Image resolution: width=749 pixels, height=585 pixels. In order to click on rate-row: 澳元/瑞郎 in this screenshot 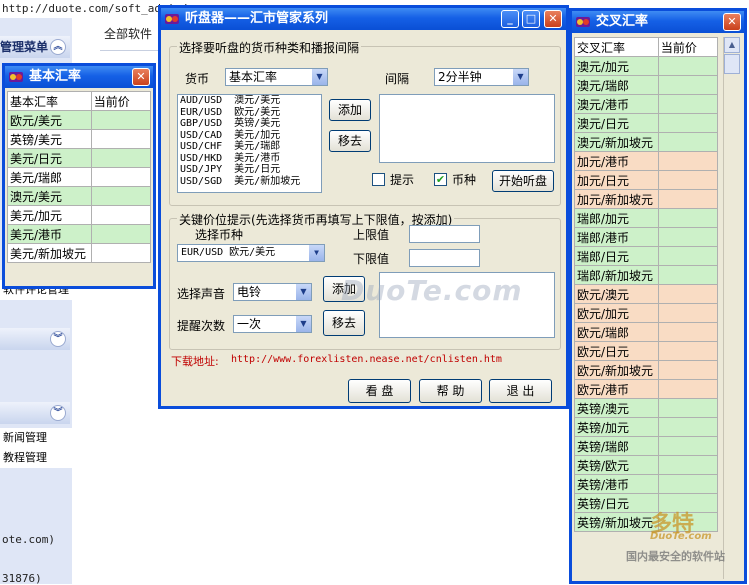, I will do `click(646, 85)`.